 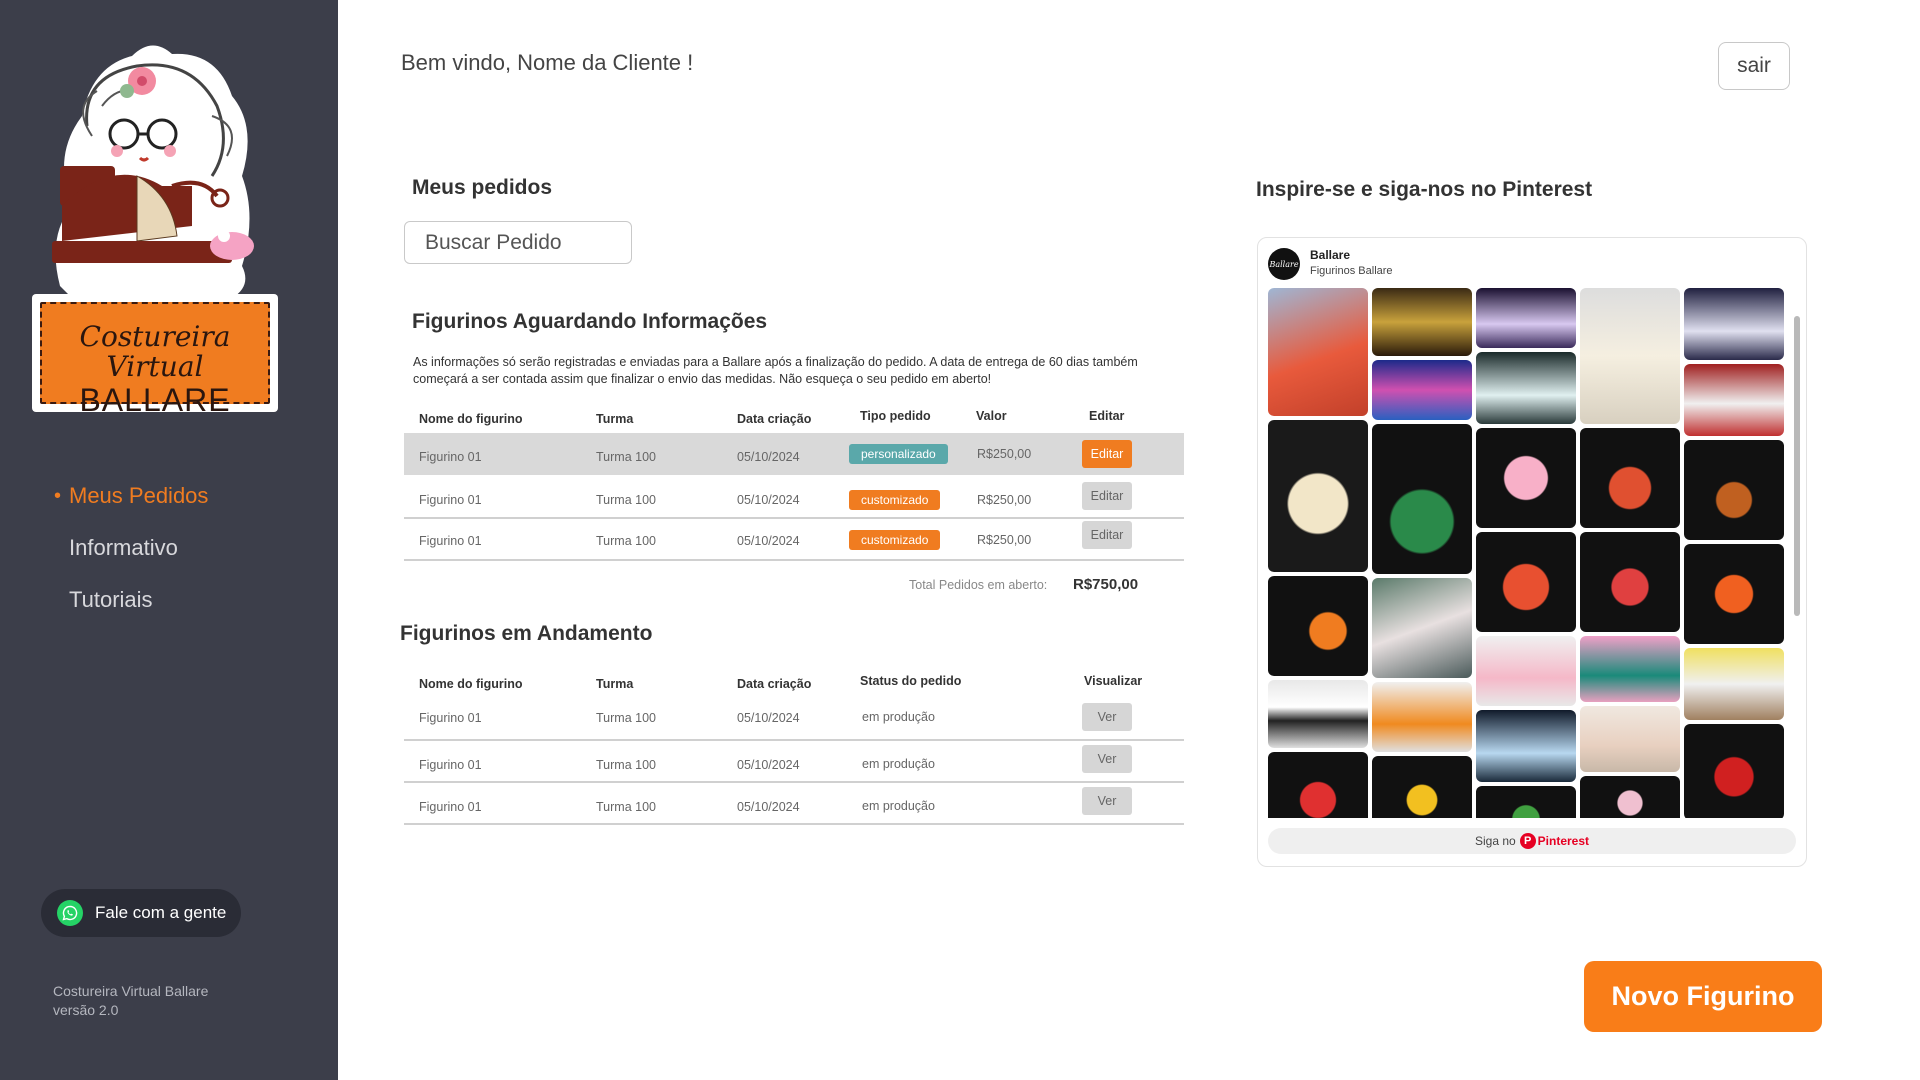 What do you see at coordinates (131, 991) in the screenshot?
I see `app-name-footer: Costureira Virtual Ballare` at bounding box center [131, 991].